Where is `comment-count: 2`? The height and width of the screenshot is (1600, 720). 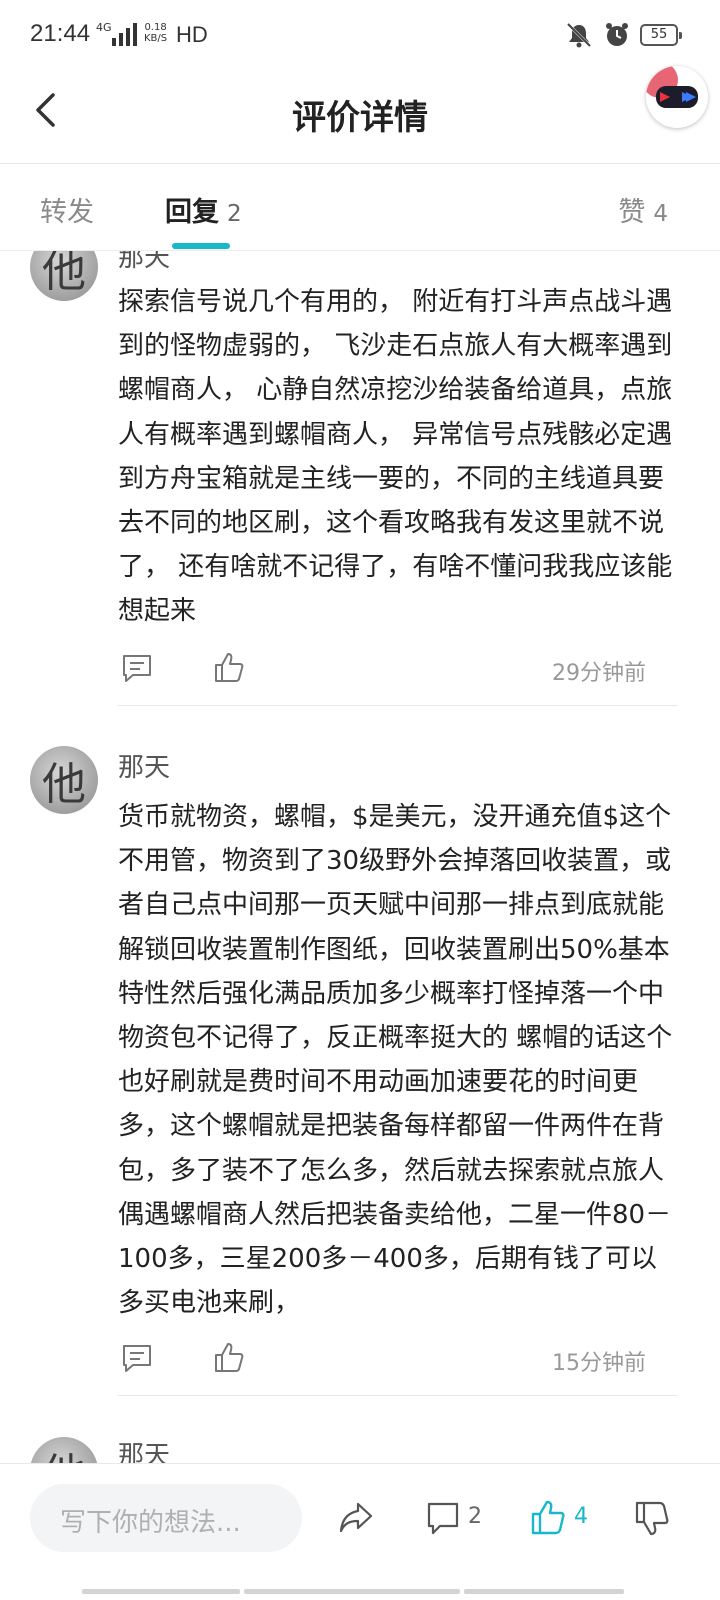
comment-count: 2 is located at coordinates (475, 1516).